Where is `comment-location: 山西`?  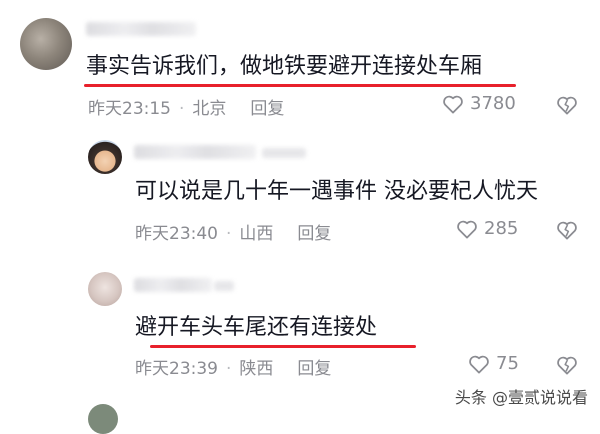
comment-location: 山西 is located at coordinates (256, 234).